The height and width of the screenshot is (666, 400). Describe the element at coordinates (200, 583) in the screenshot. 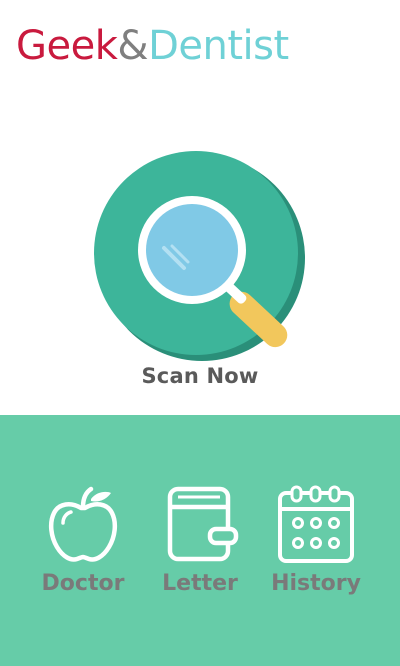

I see `nav-label-letter: Letter` at that location.